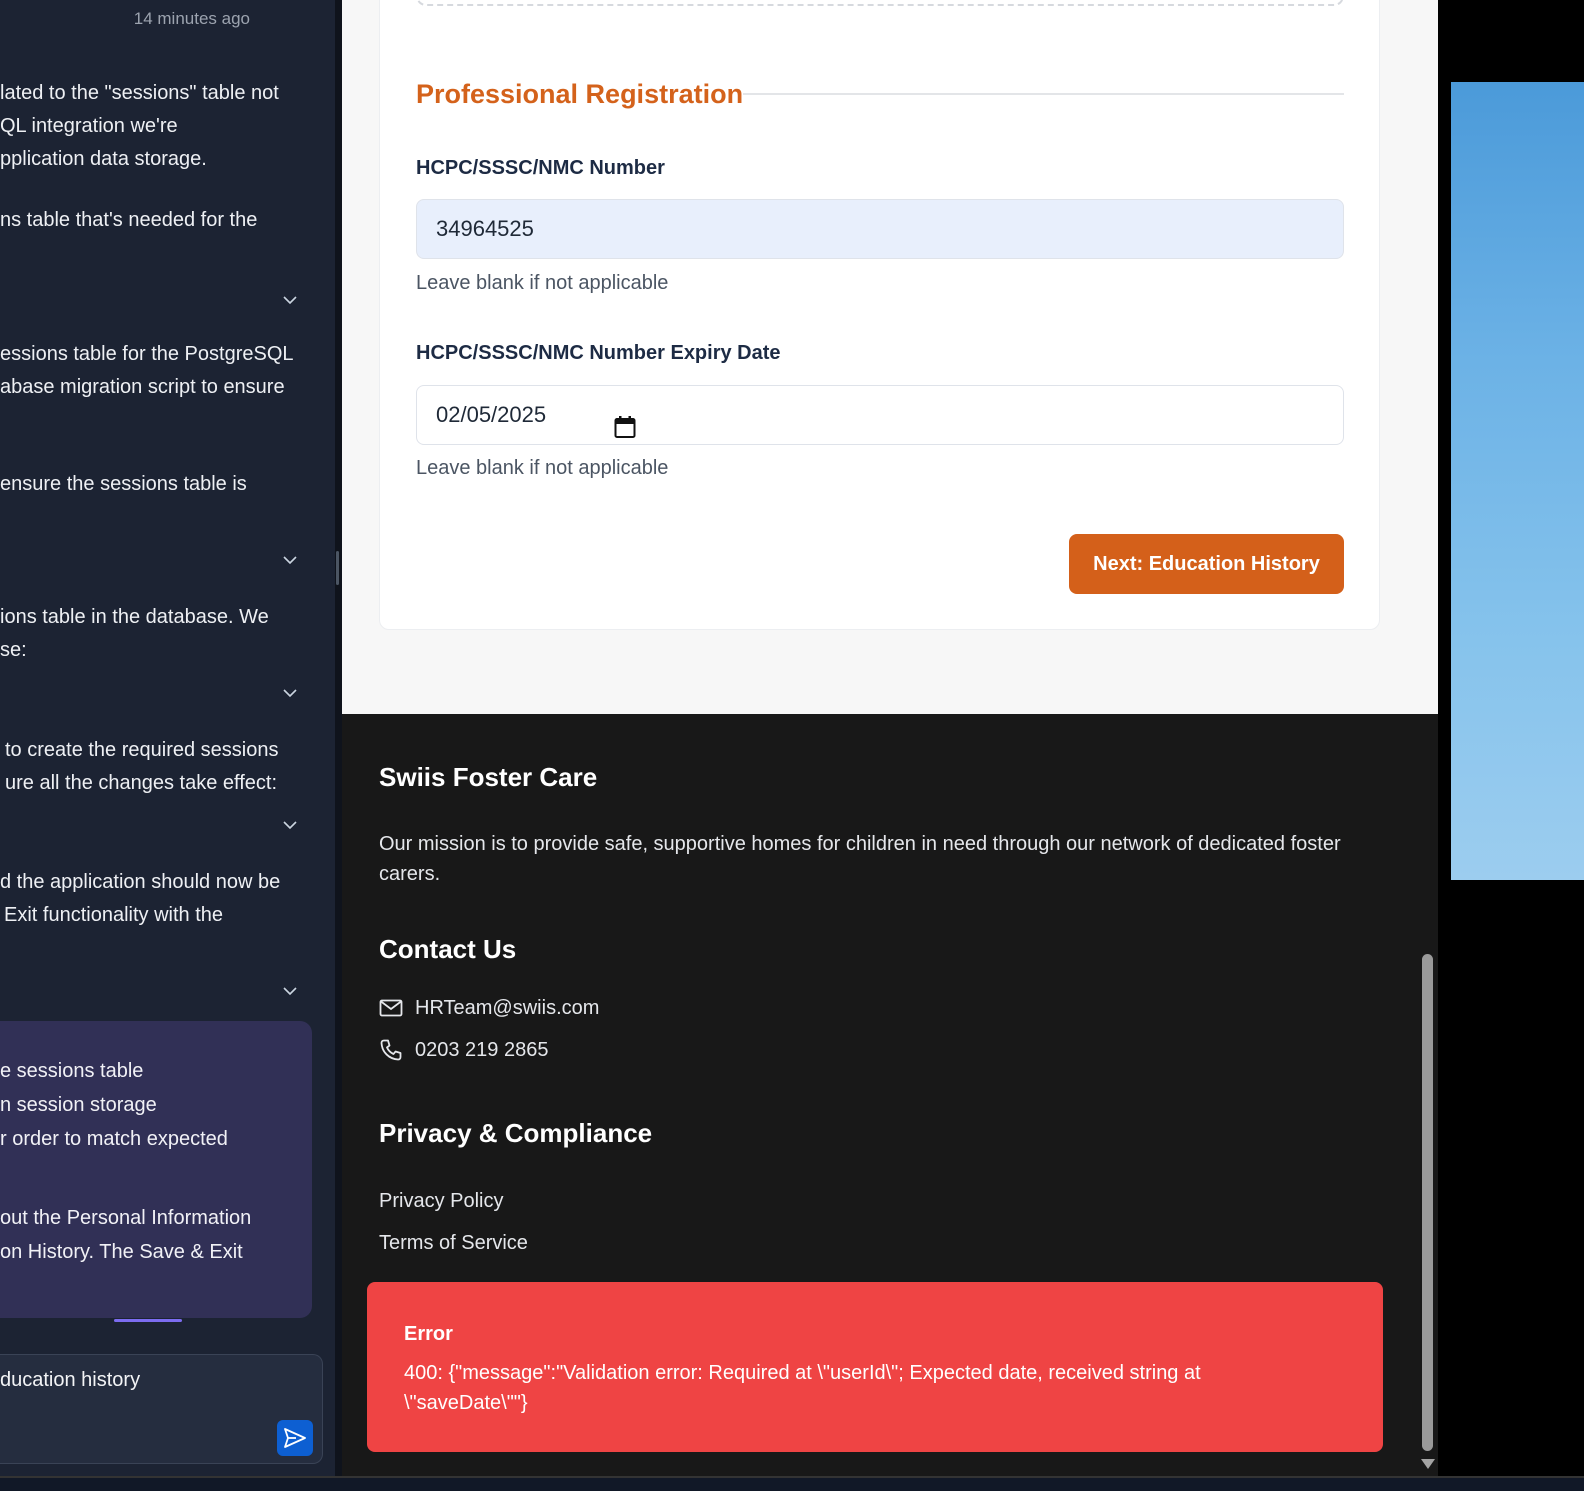  I want to click on expiry-date-help: Leave blank if not applicable, so click(542, 468).